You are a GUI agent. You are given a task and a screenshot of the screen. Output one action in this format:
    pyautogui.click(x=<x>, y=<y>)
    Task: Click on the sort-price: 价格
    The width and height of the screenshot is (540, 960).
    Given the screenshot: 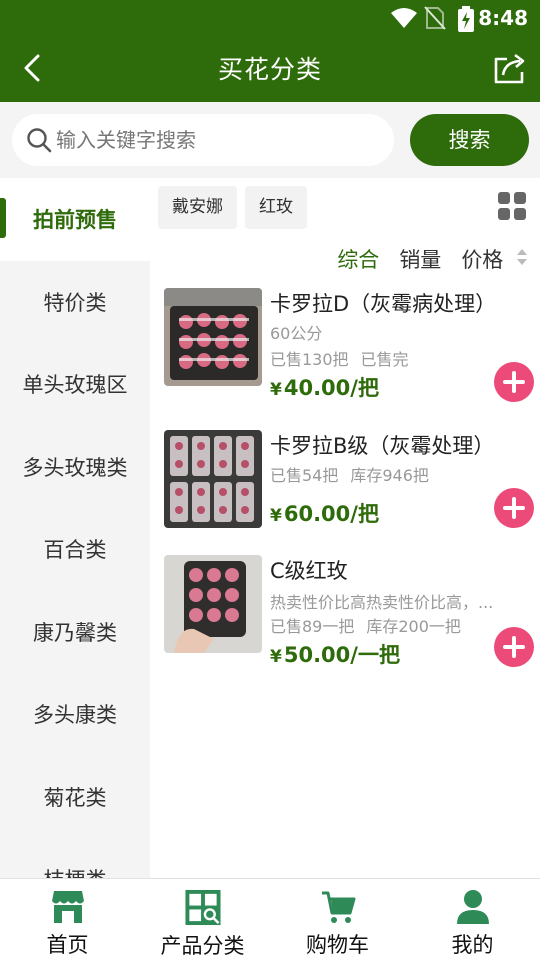 What is the action you would take?
    pyautogui.click(x=494, y=259)
    